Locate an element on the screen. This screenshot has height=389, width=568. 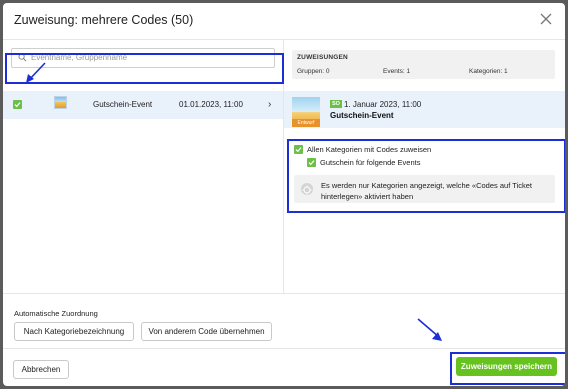
event-date: 01.01.2023, 11:00 is located at coordinates (211, 104).